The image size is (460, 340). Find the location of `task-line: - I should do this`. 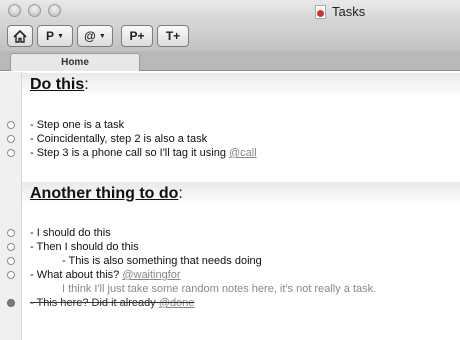

task-line: - I should do this is located at coordinates (70, 233).